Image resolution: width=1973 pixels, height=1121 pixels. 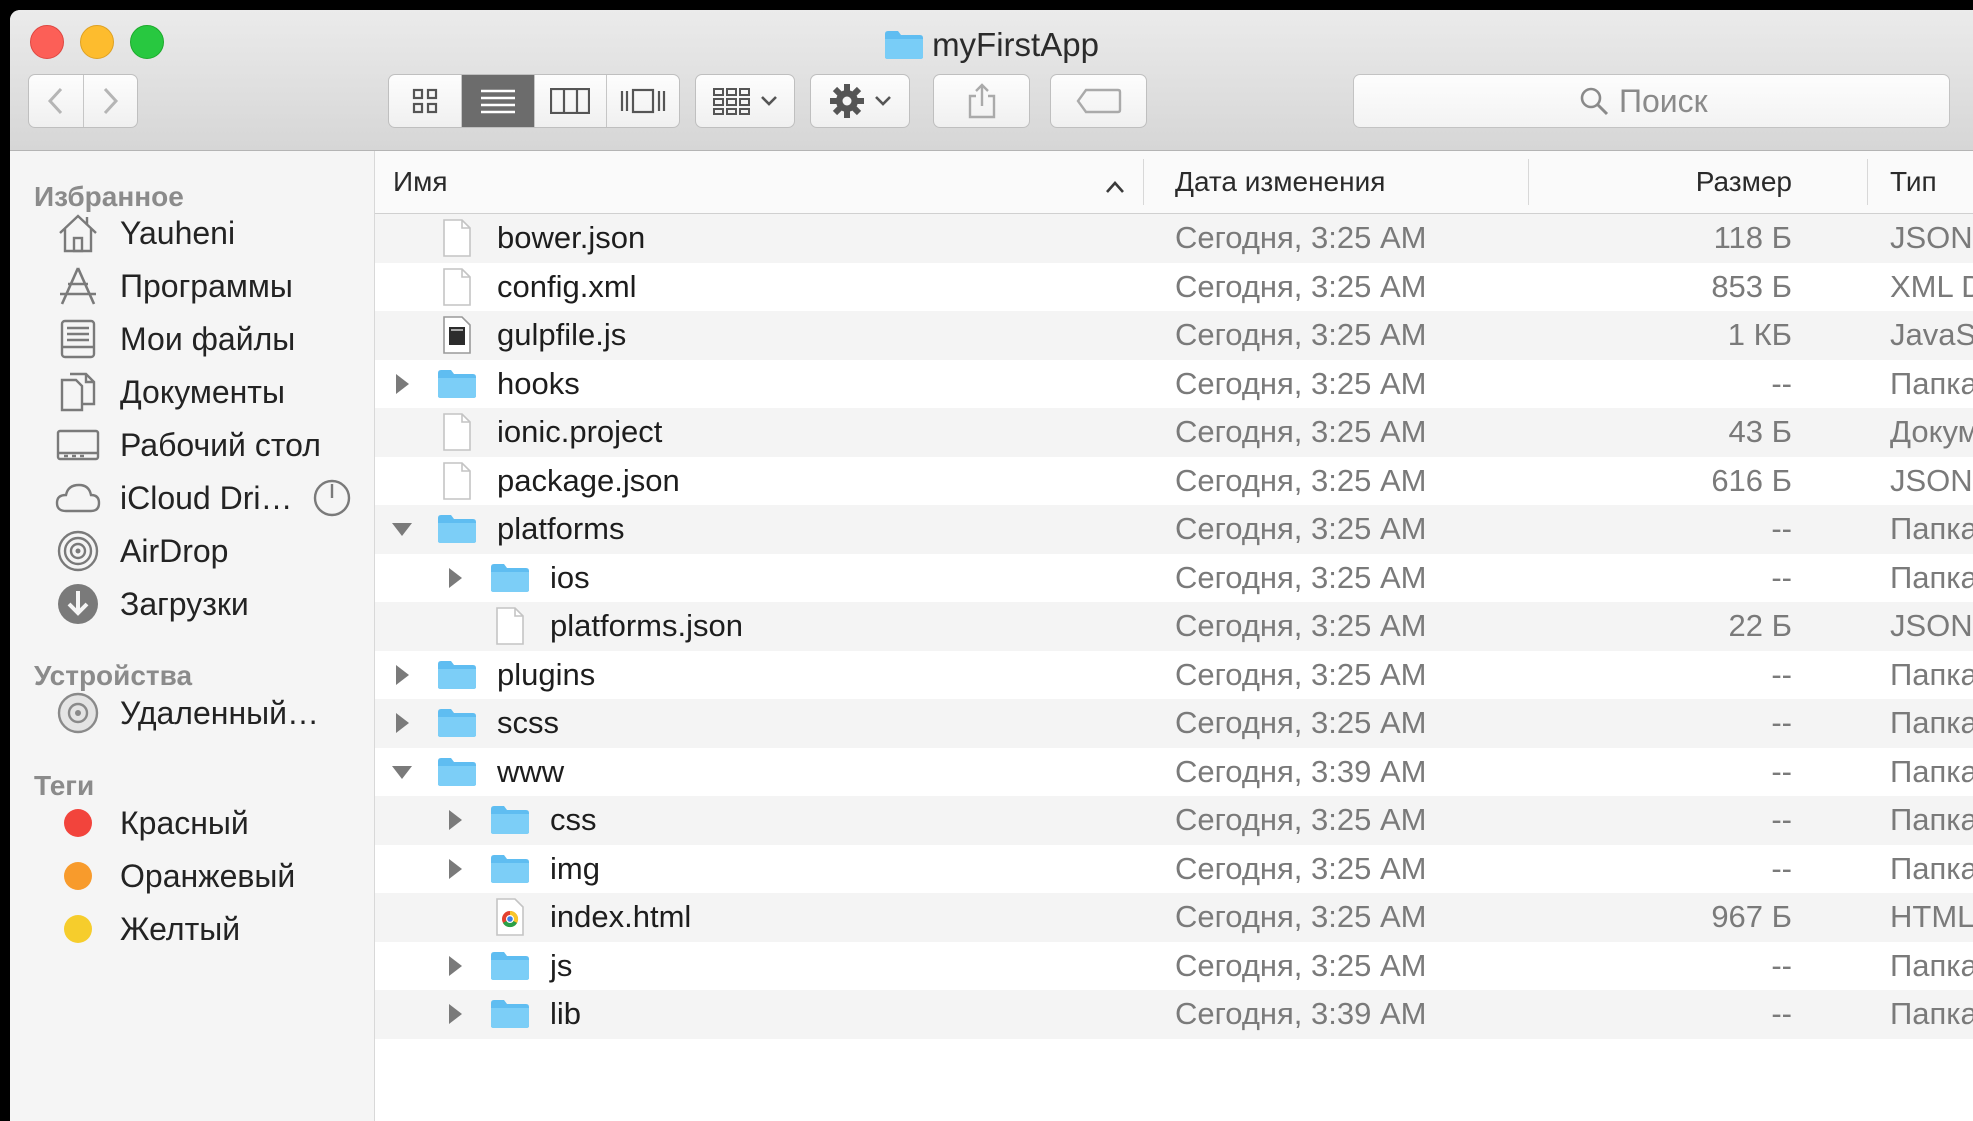 I want to click on file-name: img, so click(x=575, y=868).